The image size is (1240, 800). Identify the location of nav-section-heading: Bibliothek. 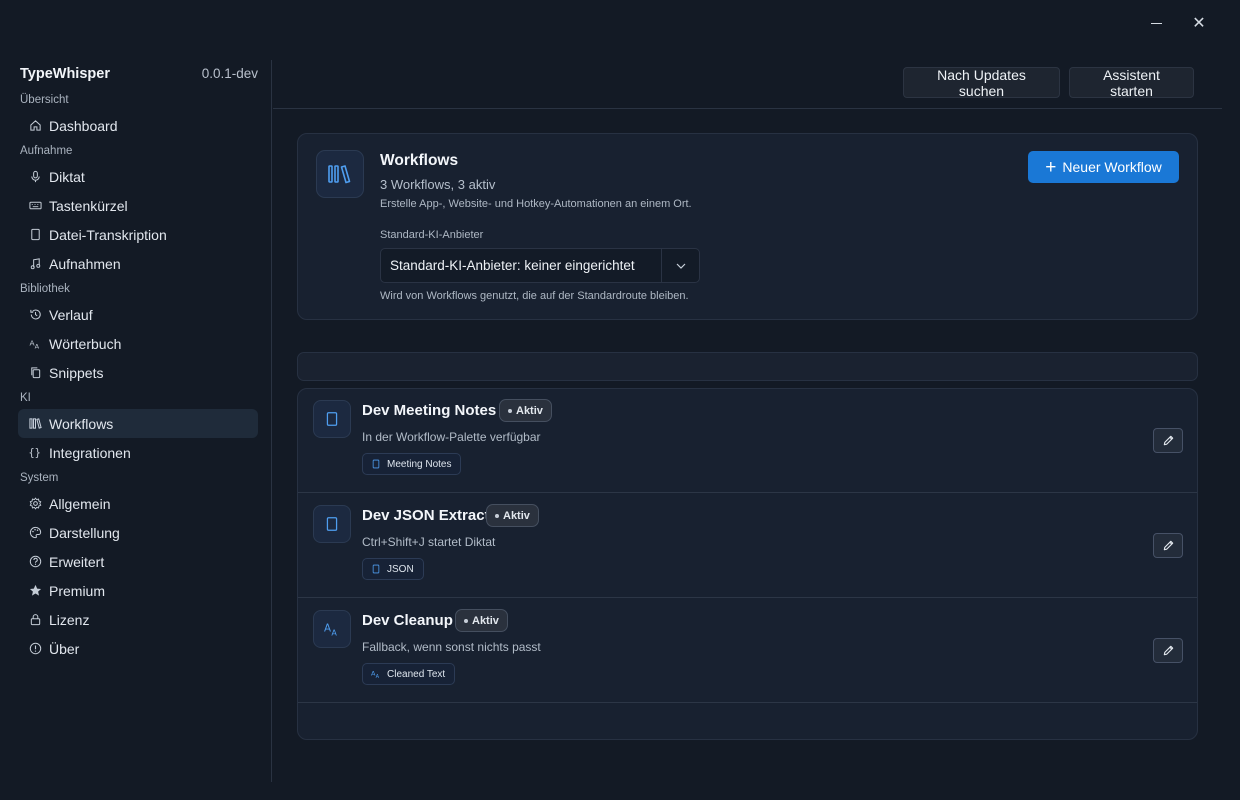
(45, 289).